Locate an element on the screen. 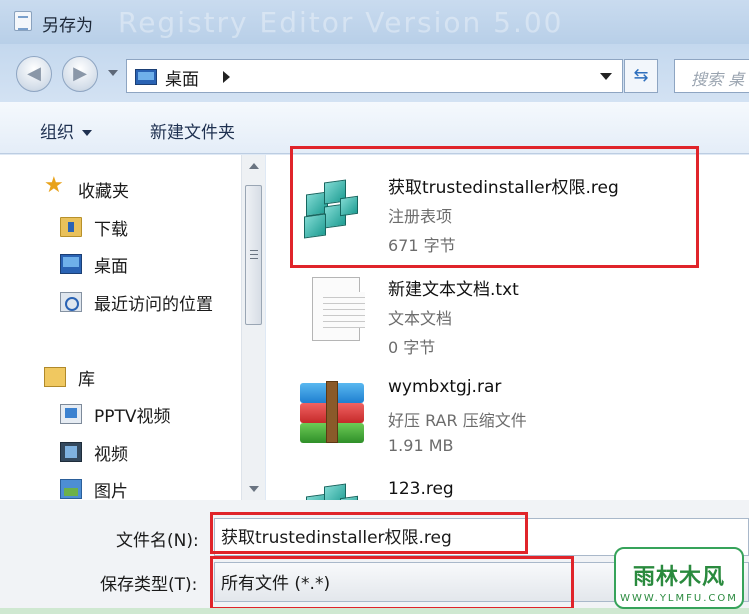 The height and width of the screenshot is (614, 749). highlight-box-filetype is located at coordinates (392, 583).